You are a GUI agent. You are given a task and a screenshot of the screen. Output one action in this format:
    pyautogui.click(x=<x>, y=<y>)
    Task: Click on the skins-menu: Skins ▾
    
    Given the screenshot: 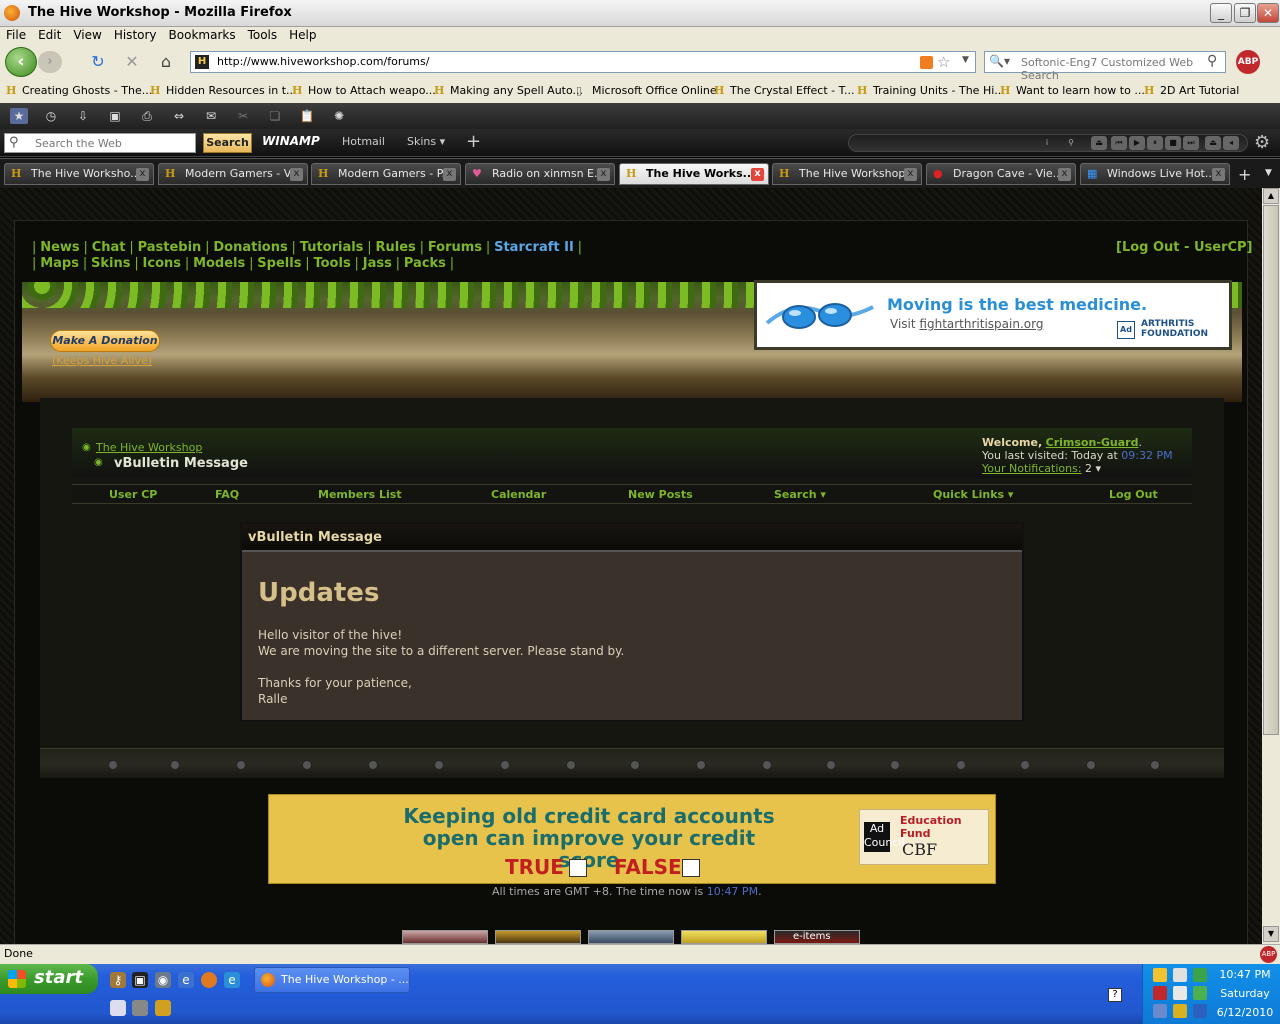 What is the action you would take?
    pyautogui.click(x=426, y=141)
    